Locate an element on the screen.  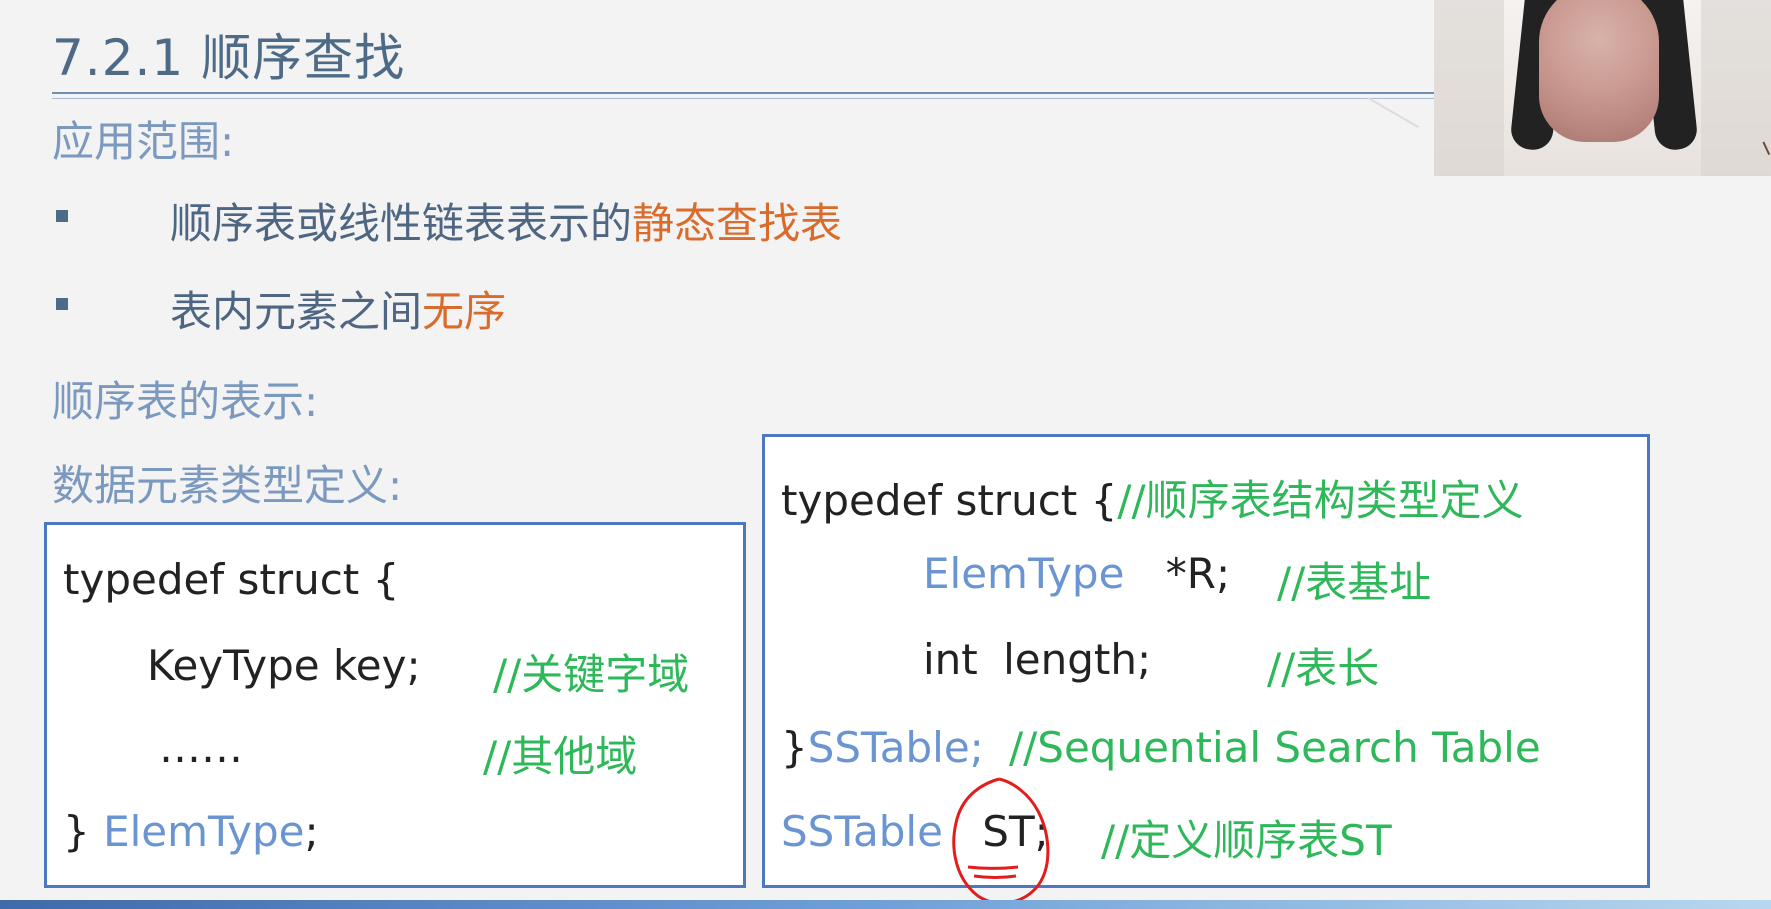
bullet-item-2-main: 表内元素之间 is located at coordinates (296, 311).